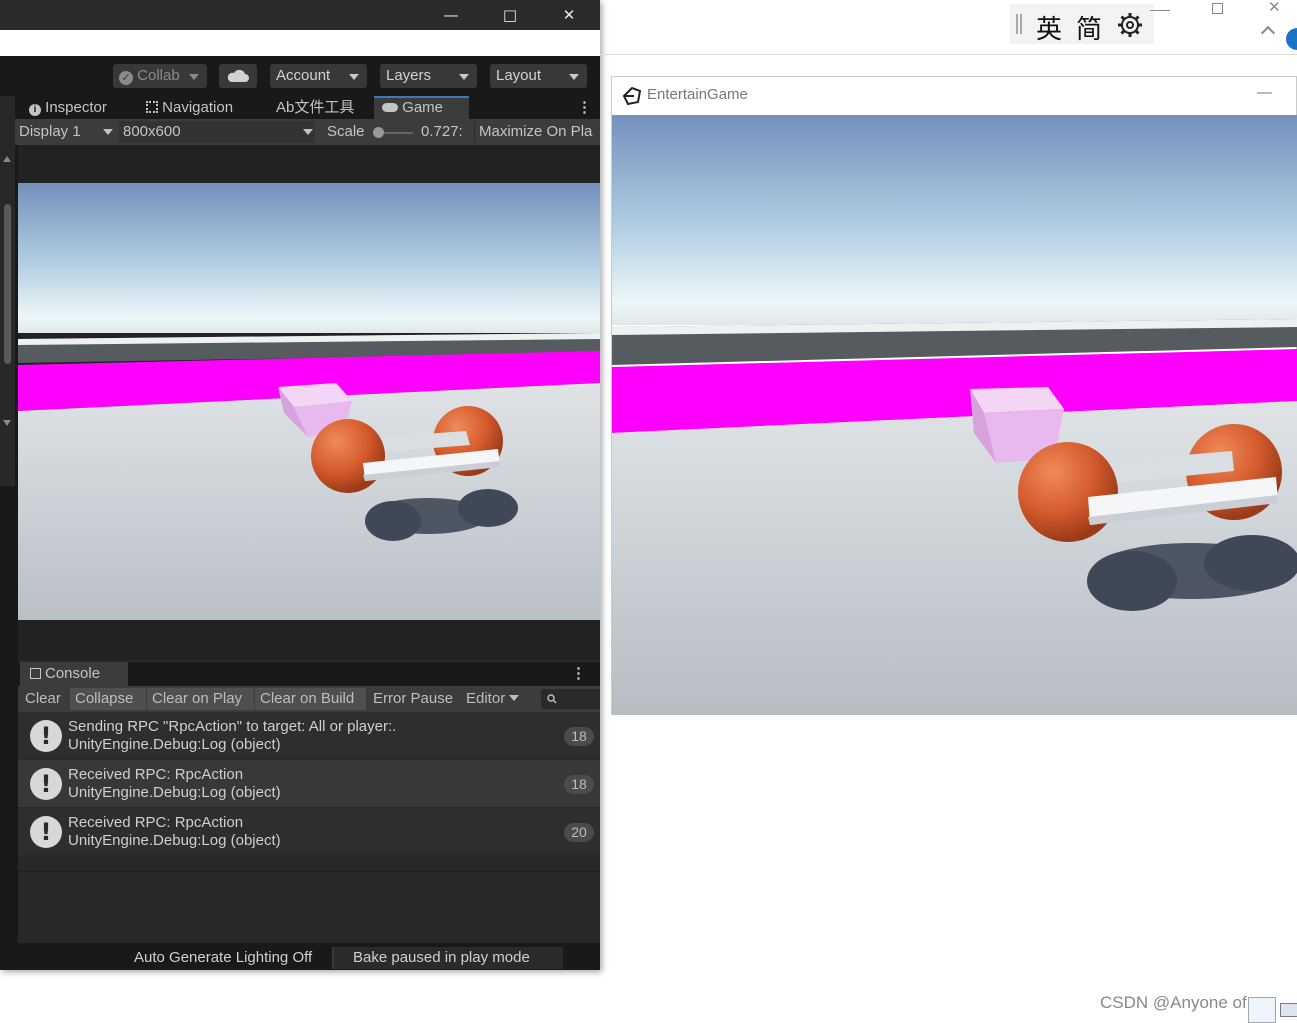  I want to click on scale-value: 0.727:, so click(442, 131).